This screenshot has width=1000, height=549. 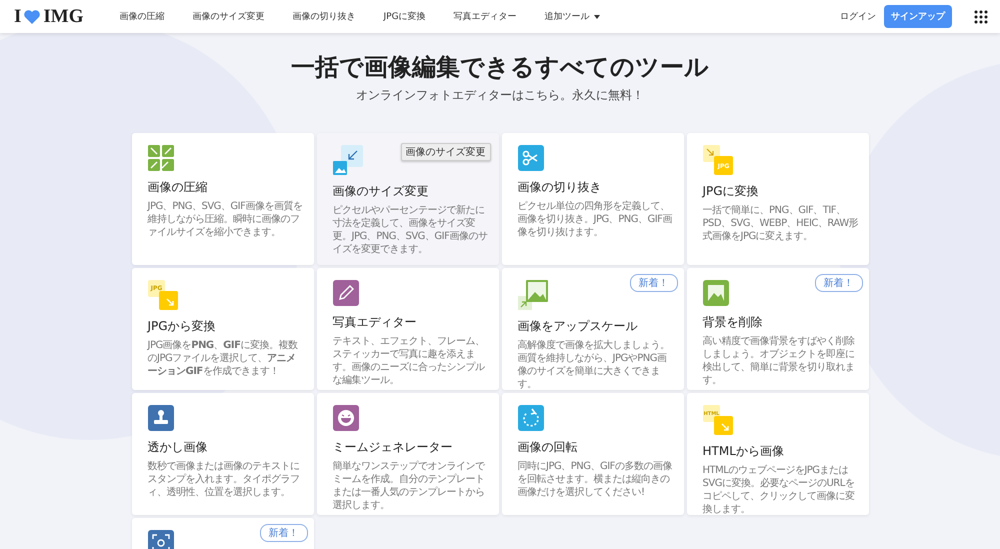 I want to click on apps-menu-icon, so click(x=981, y=17).